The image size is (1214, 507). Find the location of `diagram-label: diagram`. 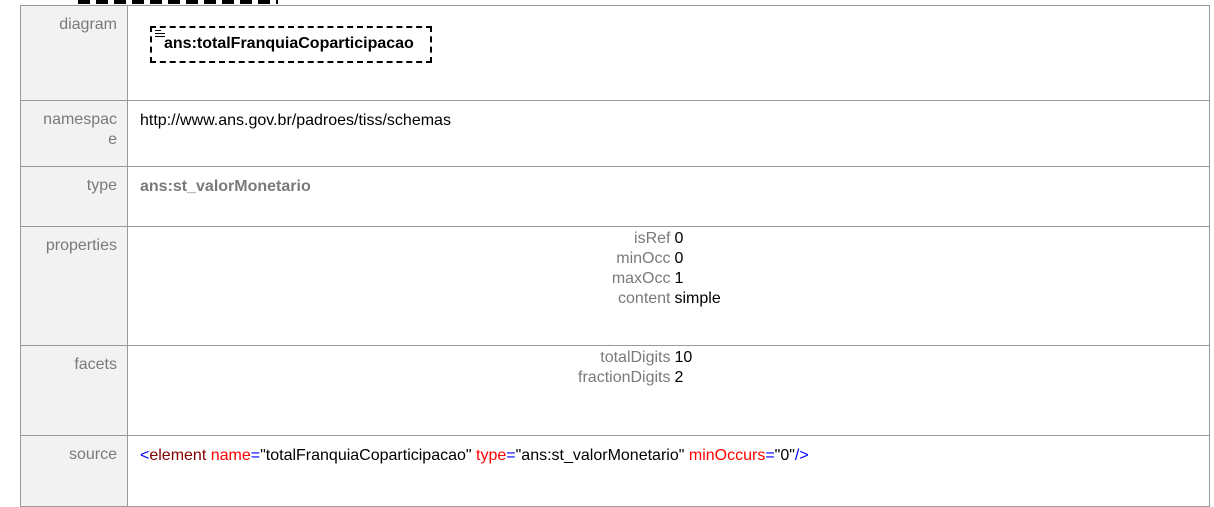

diagram-label: diagram is located at coordinates (74, 53).